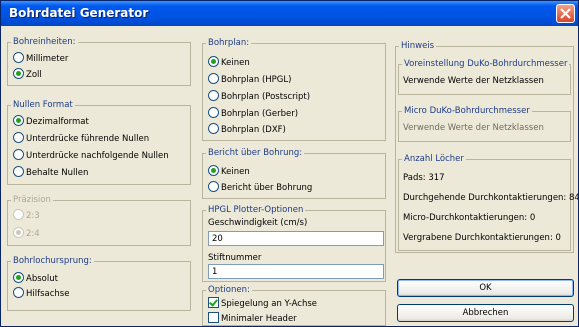 The height and width of the screenshot is (327, 579). What do you see at coordinates (40, 58) in the screenshot?
I see `units-option-millimeter: Millimeter` at bounding box center [40, 58].